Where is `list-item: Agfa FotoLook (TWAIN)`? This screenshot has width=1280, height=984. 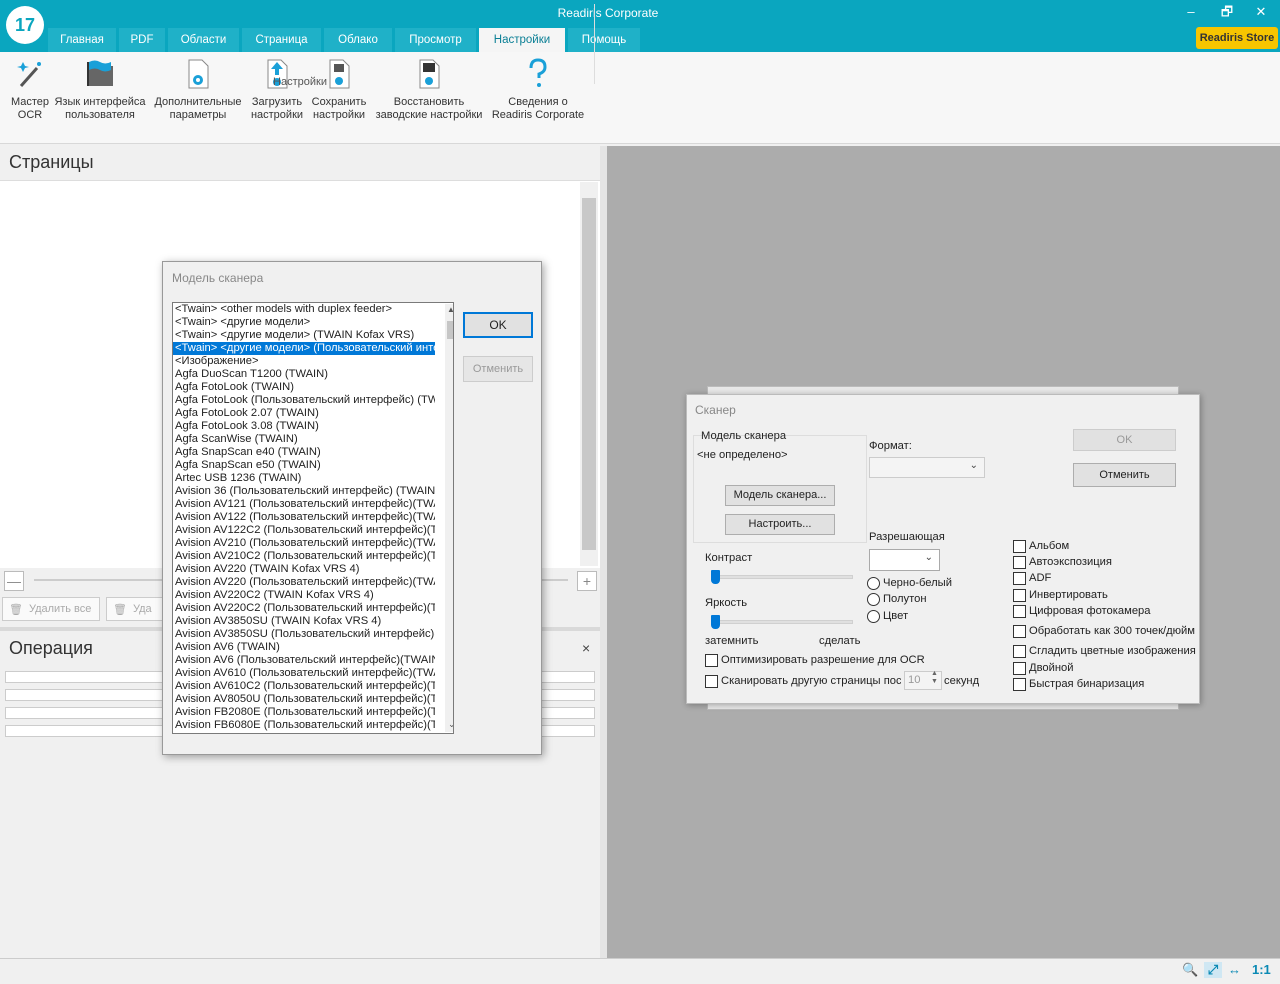 list-item: Agfa FotoLook (TWAIN) is located at coordinates (304, 387).